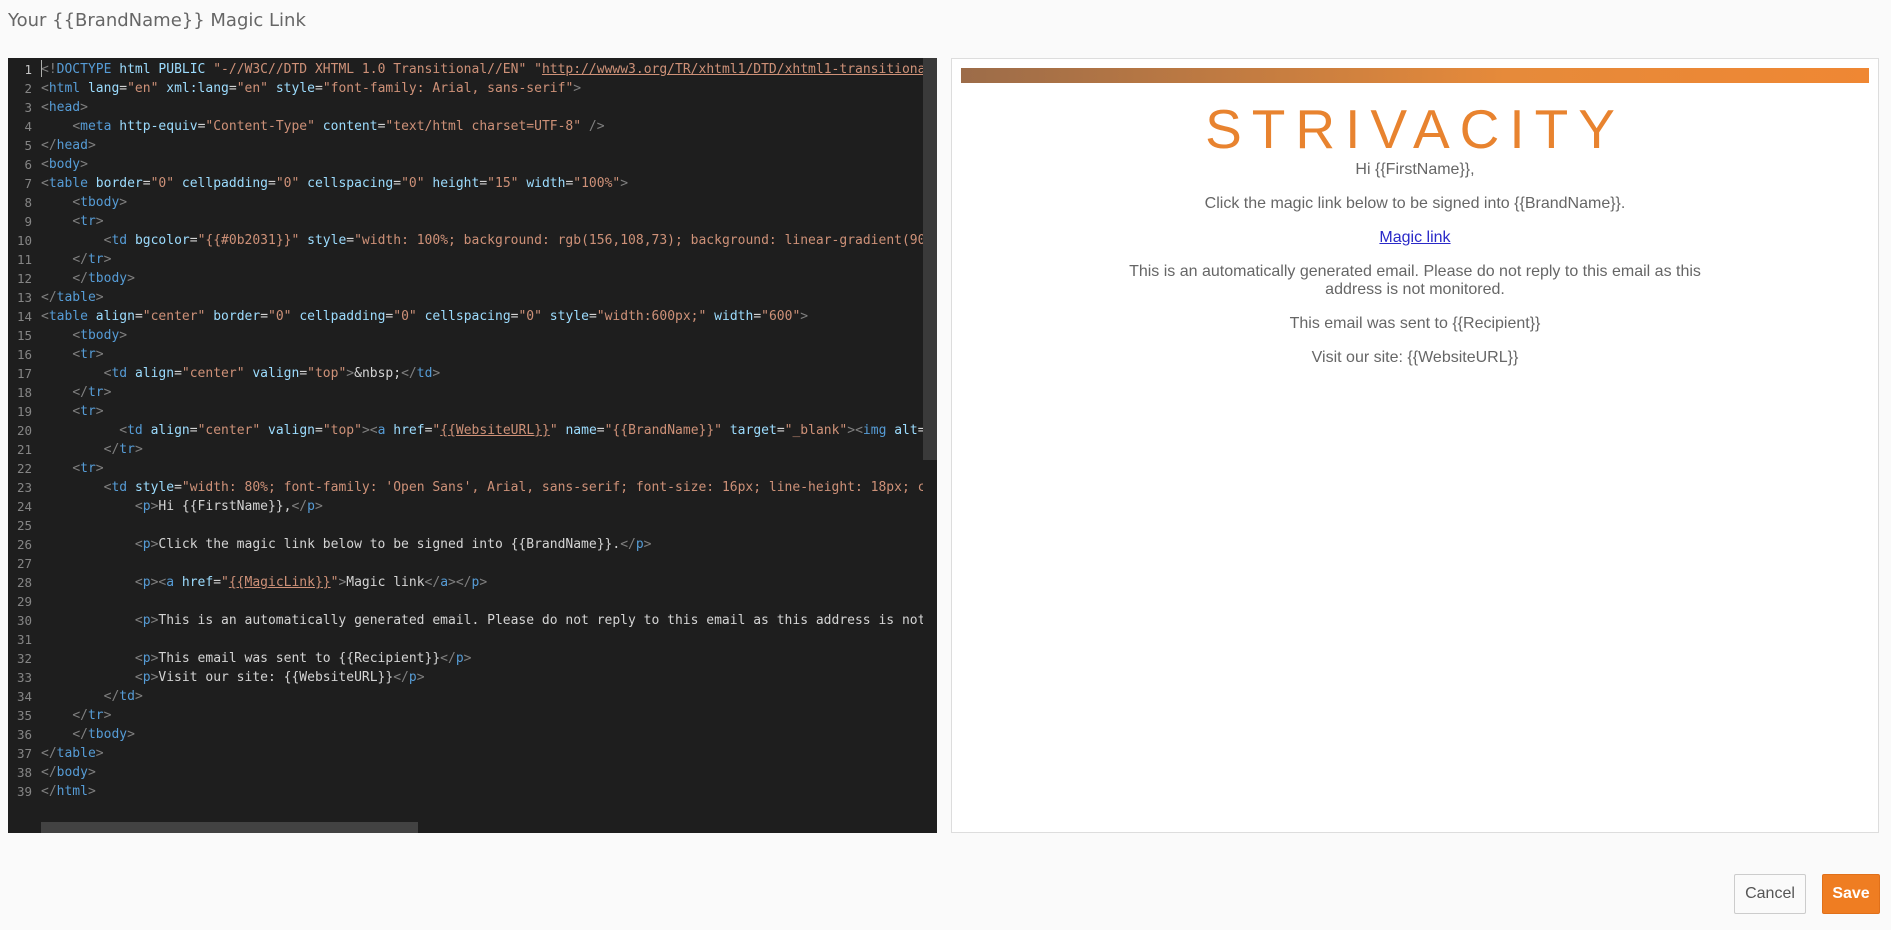  Describe the element at coordinates (123, 696) in the screenshot. I see `line-text: </td>` at that location.